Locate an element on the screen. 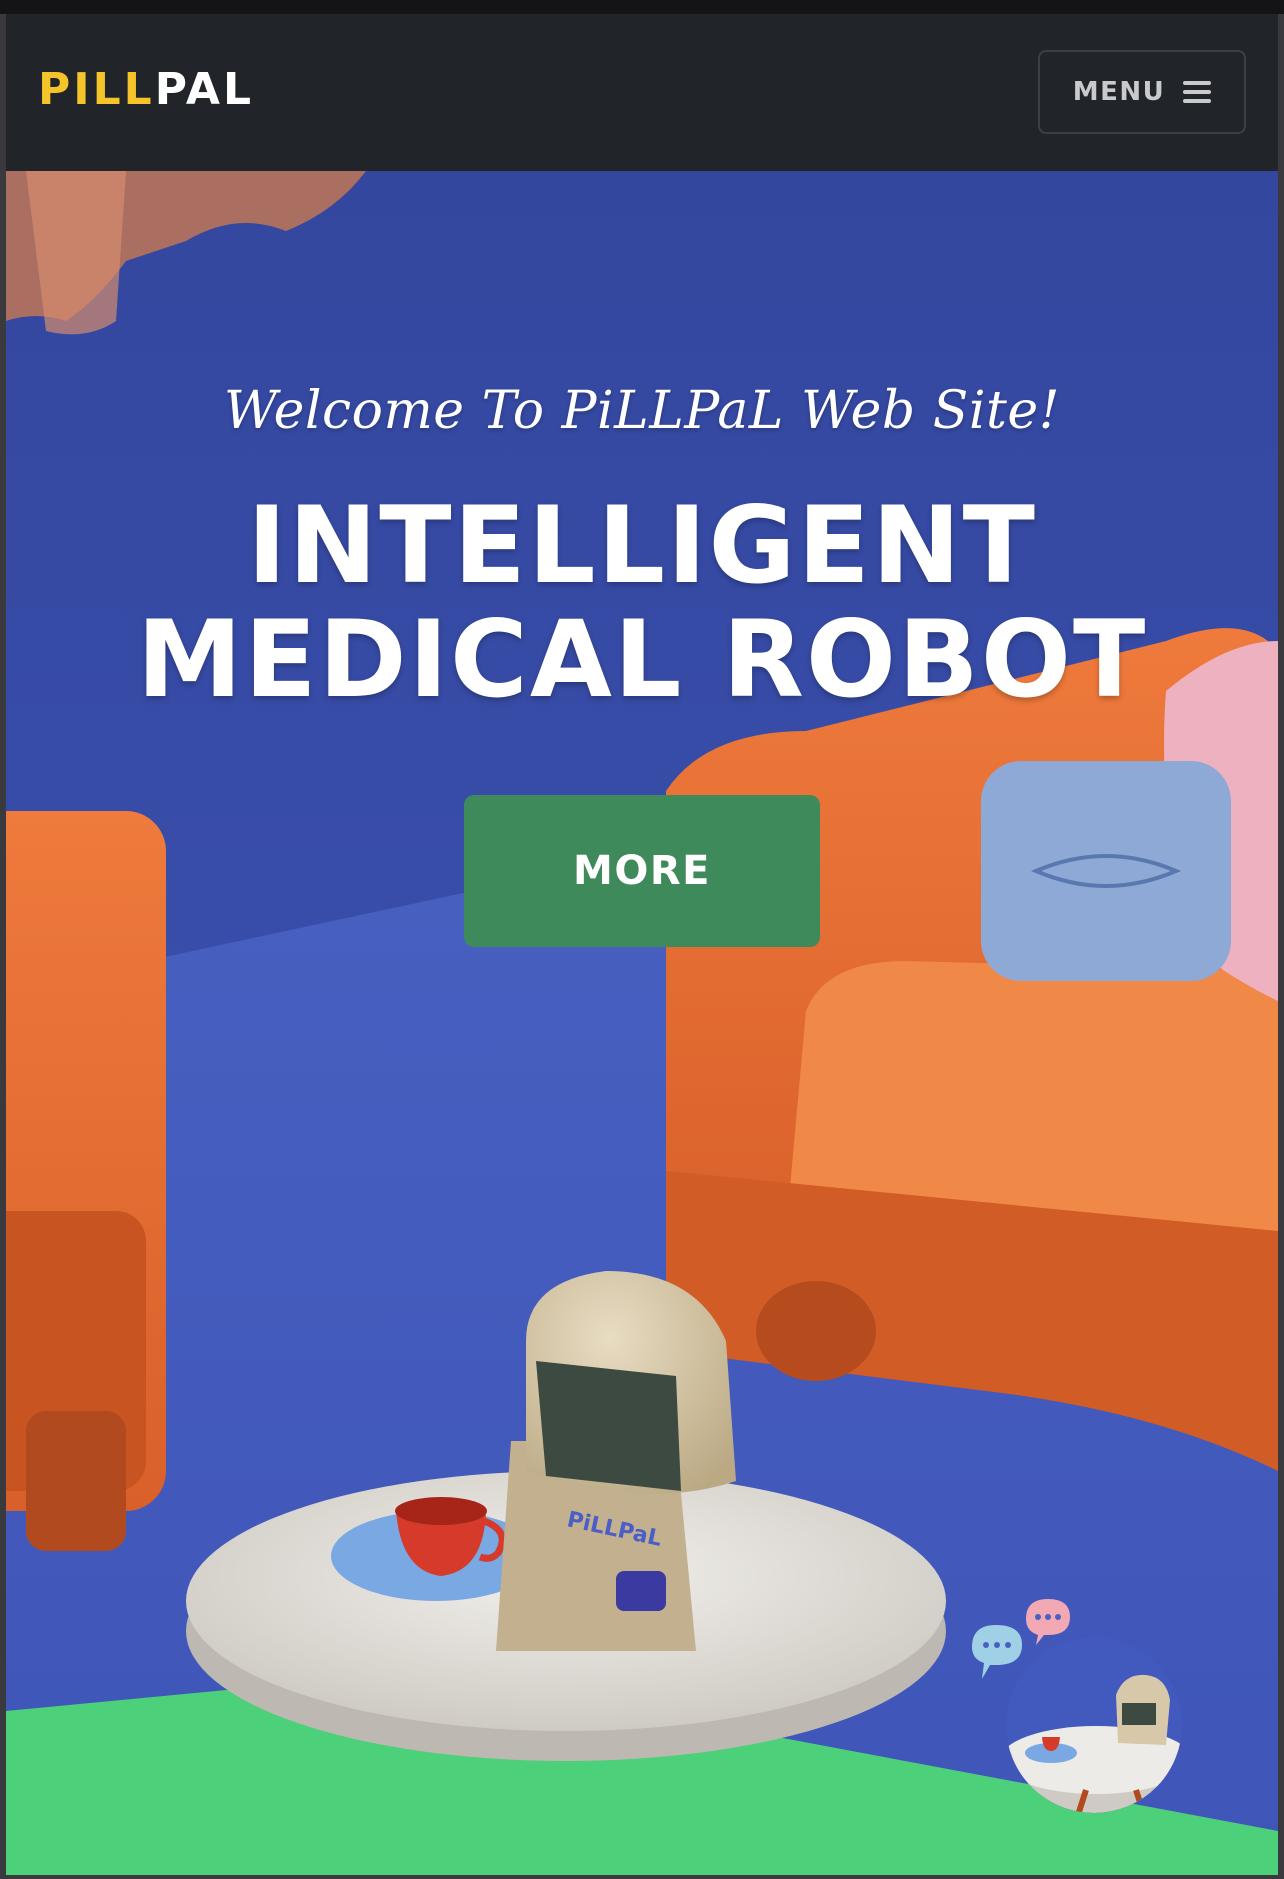  logo-part-pal: PAL is located at coordinates (204, 89).